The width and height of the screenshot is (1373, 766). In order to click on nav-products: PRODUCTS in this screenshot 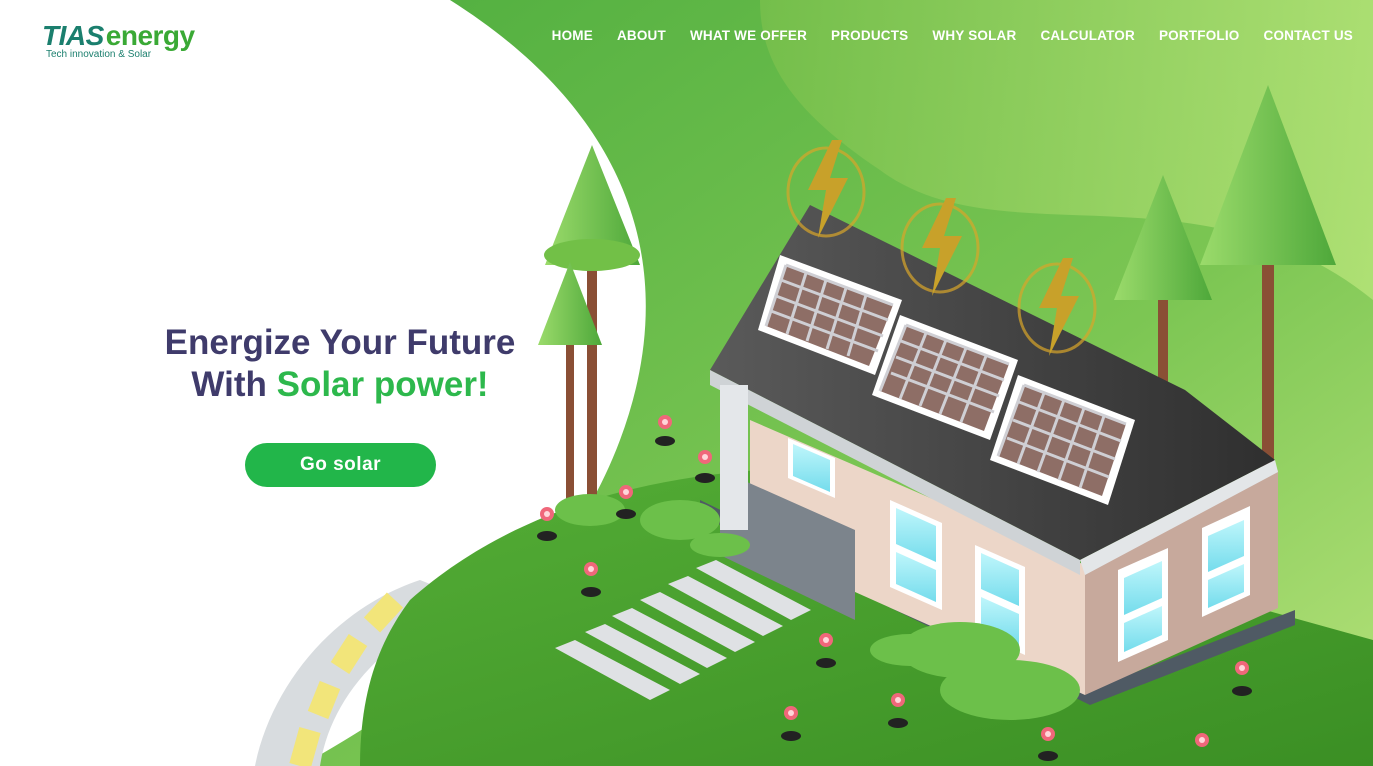, I will do `click(869, 35)`.